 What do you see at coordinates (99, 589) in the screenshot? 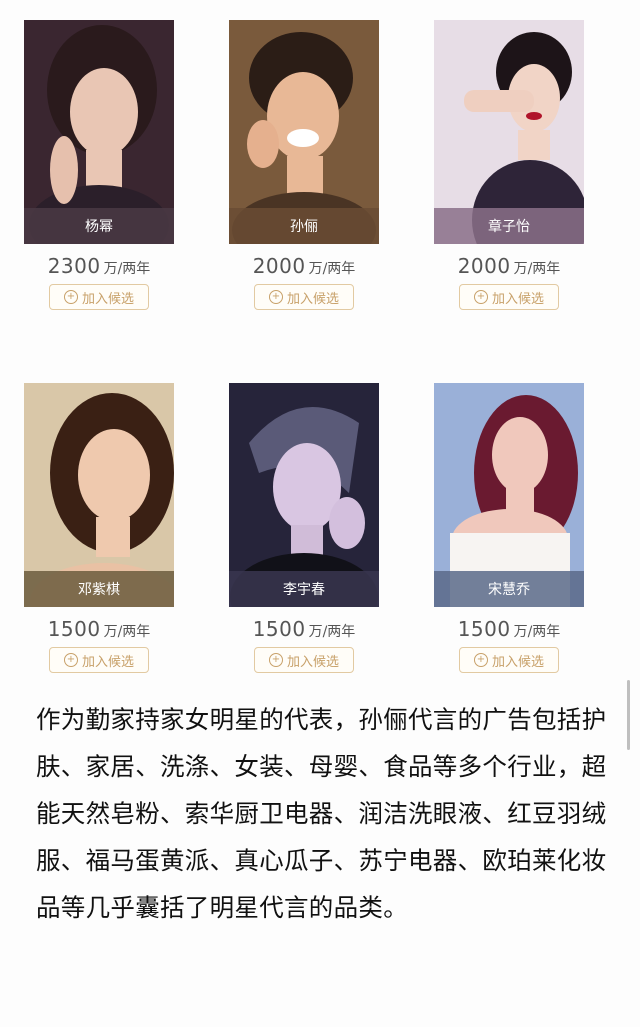
I see `celebrity-name: 邓紫棋` at bounding box center [99, 589].